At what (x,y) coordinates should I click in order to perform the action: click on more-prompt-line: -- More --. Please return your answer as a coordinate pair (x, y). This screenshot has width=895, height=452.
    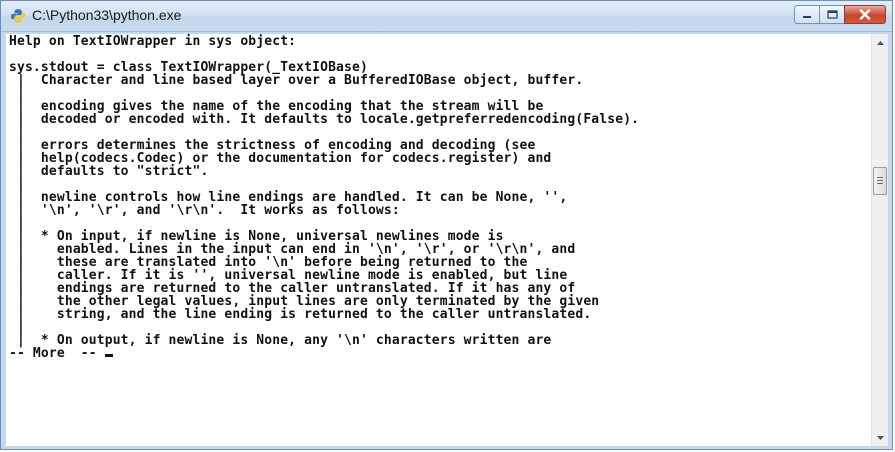
    Looking at the image, I should click on (324, 353).